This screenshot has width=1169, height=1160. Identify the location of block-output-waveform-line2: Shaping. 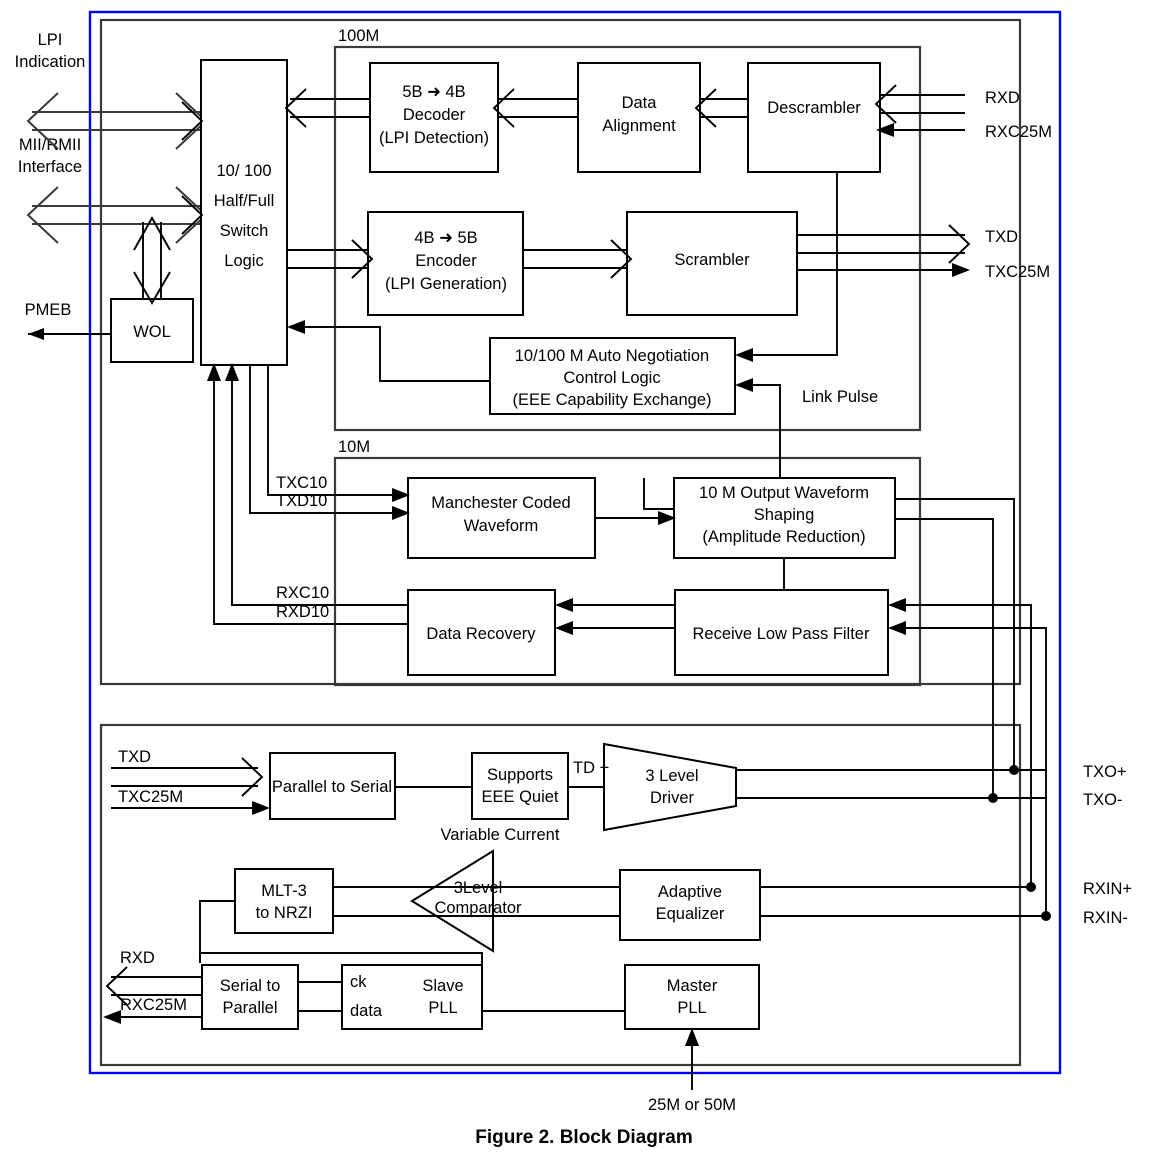
(784, 515).